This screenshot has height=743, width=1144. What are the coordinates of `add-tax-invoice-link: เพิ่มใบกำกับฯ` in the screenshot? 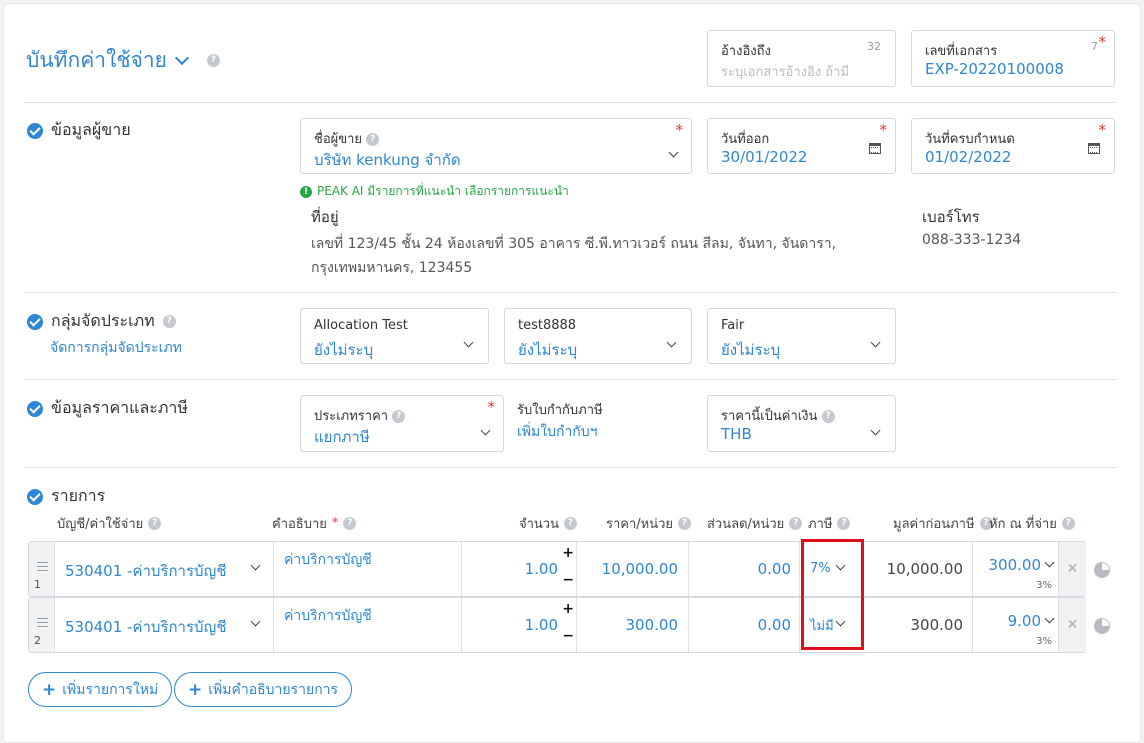 It's located at (557, 432).